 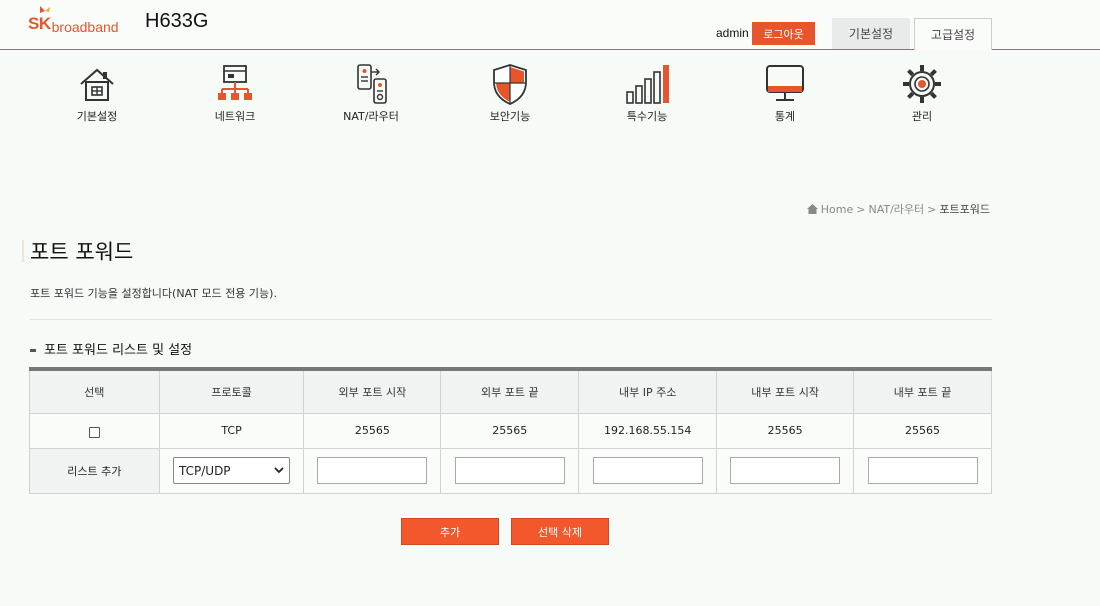 I want to click on ext-start-input-cell, so click(x=372, y=470).